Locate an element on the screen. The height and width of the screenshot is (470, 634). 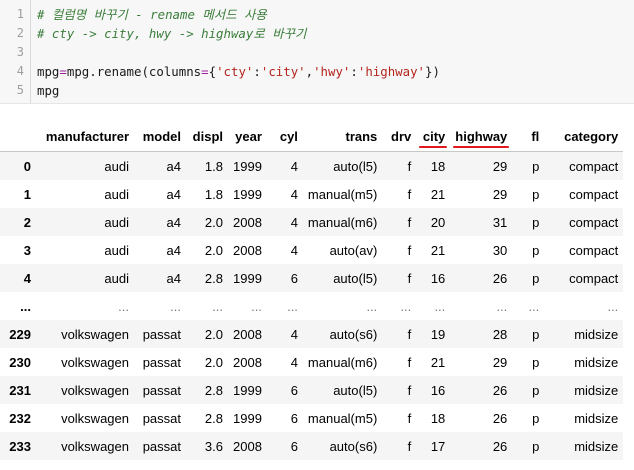
row-index: 233 is located at coordinates (20, 446).